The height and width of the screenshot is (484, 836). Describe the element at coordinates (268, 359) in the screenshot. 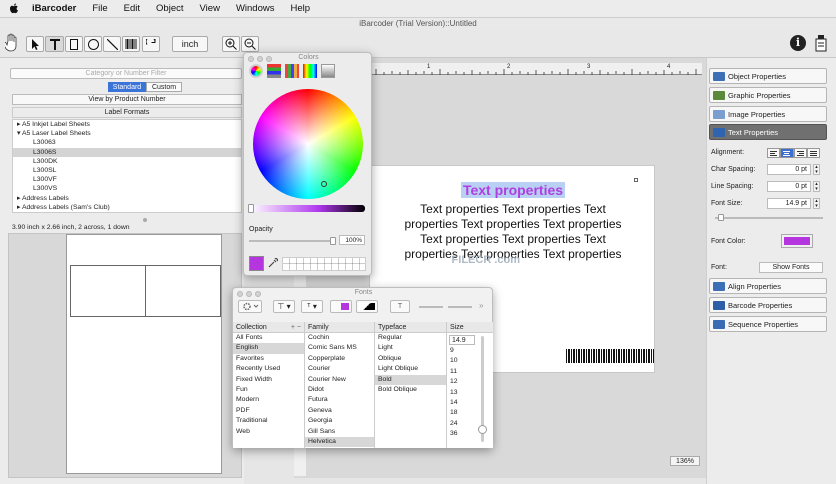

I see `collection-item: Favorites` at that location.